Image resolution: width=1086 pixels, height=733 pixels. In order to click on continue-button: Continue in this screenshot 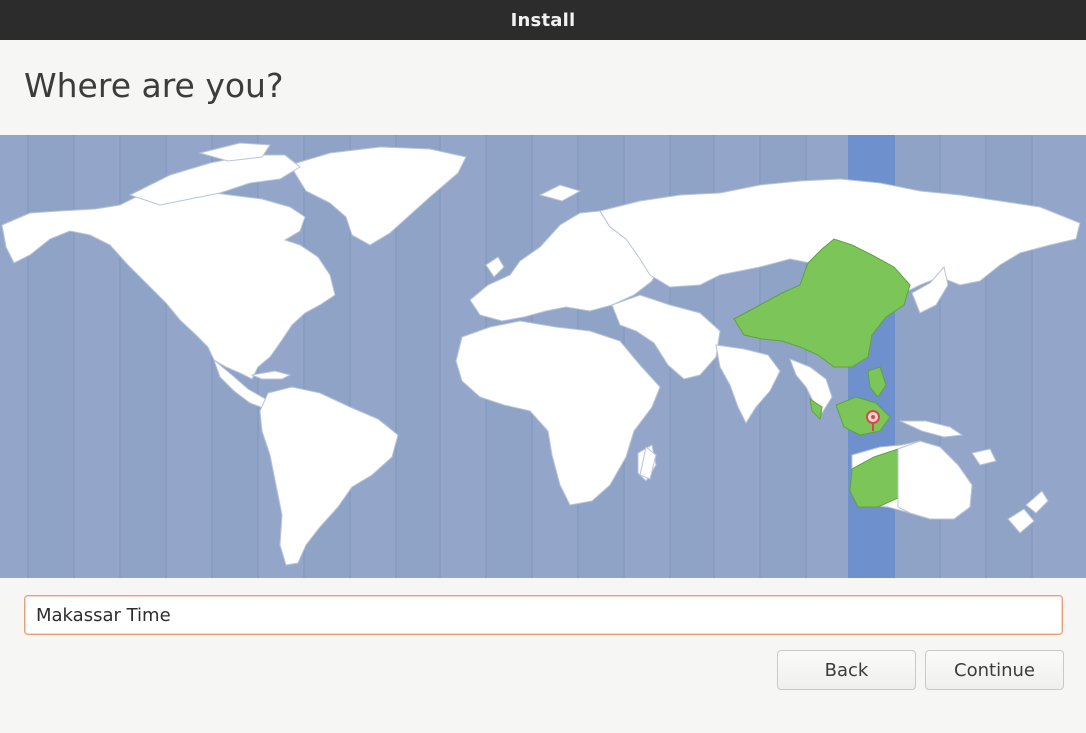, I will do `click(994, 670)`.